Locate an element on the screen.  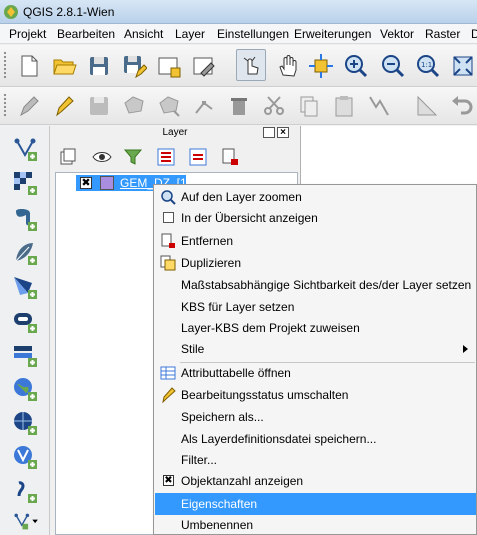
menu-item-styles: Stile is located at coordinates (315, 349).